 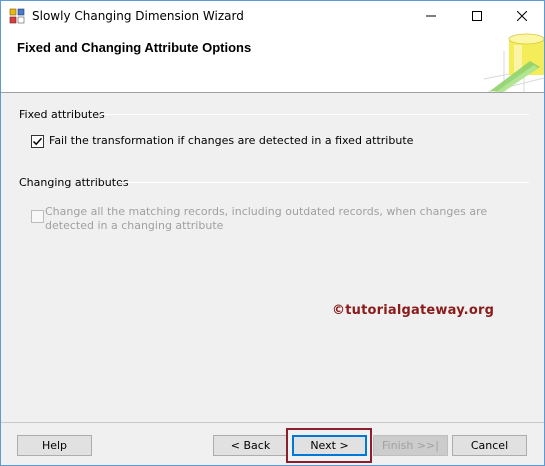 What do you see at coordinates (62, 114) in the screenshot?
I see `fixed-attributes-label: Fixed attributes` at bounding box center [62, 114].